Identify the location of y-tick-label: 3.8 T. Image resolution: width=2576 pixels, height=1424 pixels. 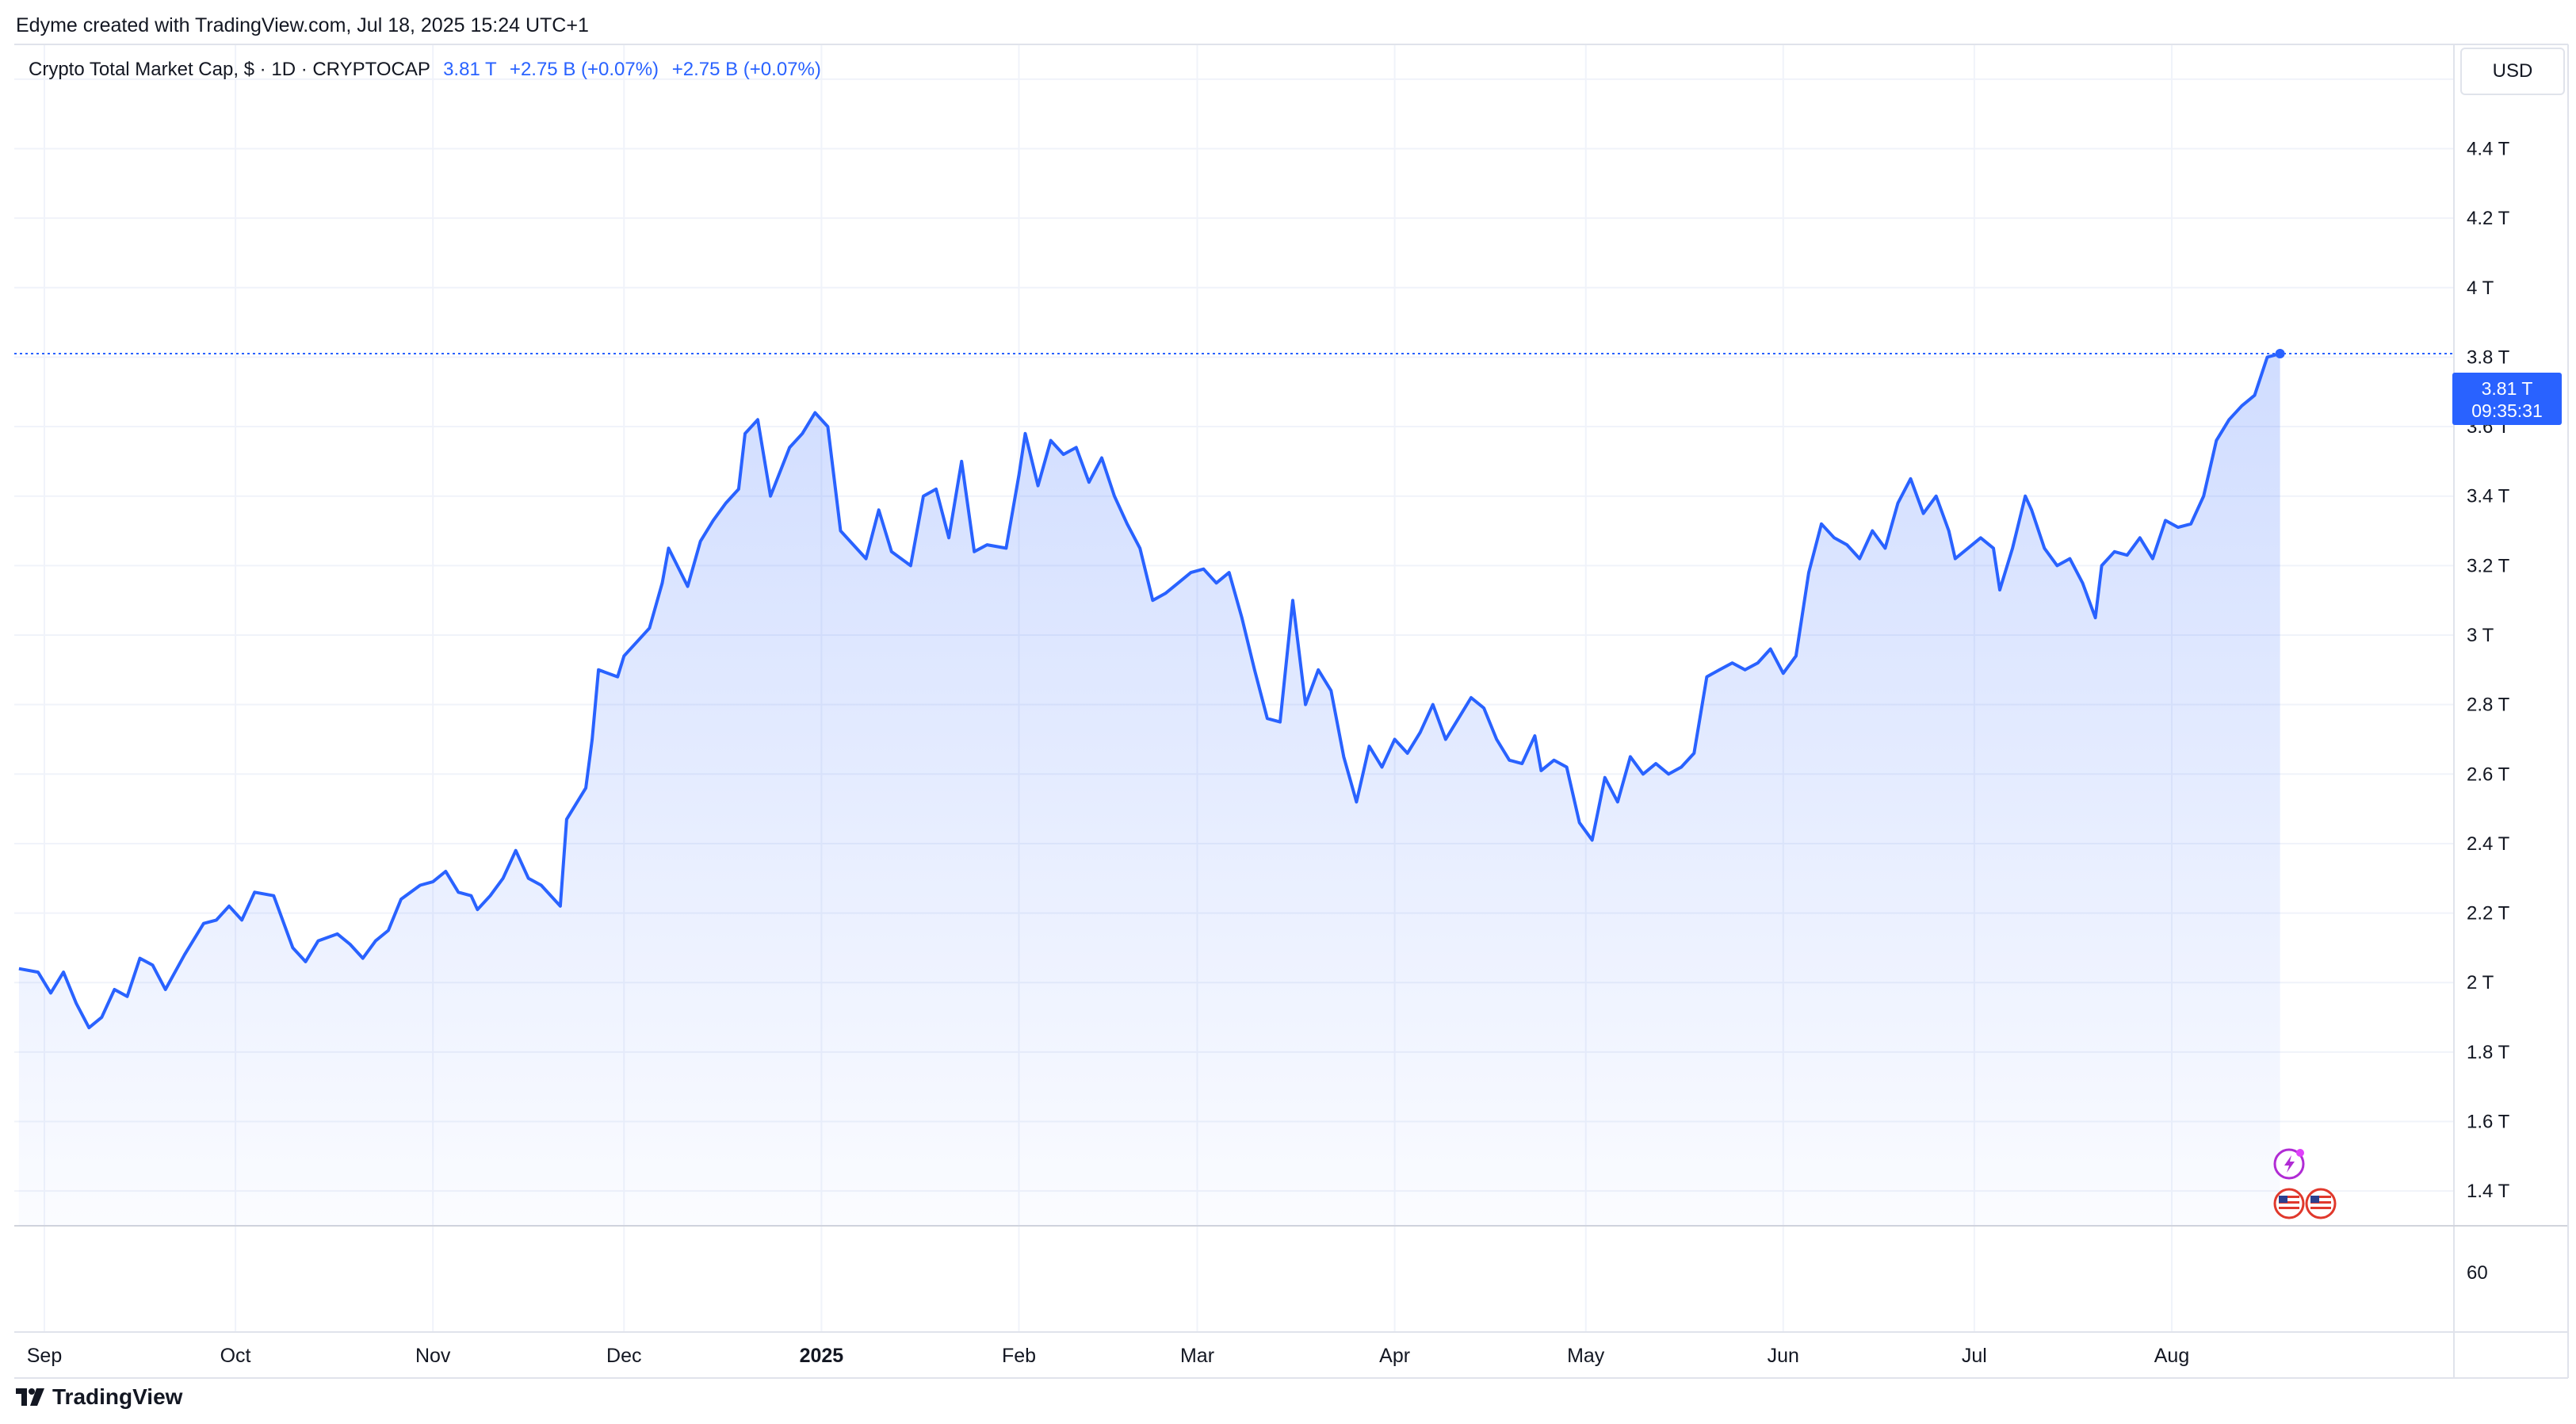
(2488, 357).